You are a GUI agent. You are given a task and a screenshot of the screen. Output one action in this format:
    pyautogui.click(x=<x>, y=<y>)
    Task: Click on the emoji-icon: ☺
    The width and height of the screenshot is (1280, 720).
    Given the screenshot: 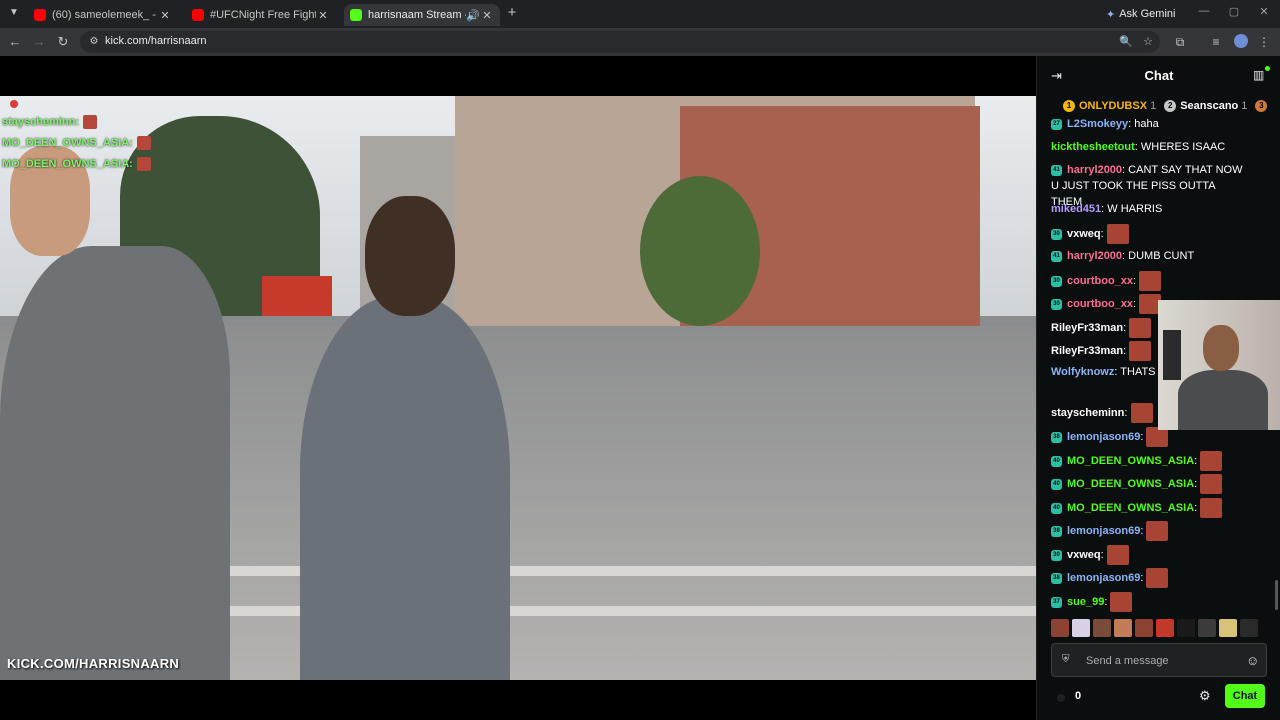 What is the action you would take?
    pyautogui.click(x=1252, y=660)
    